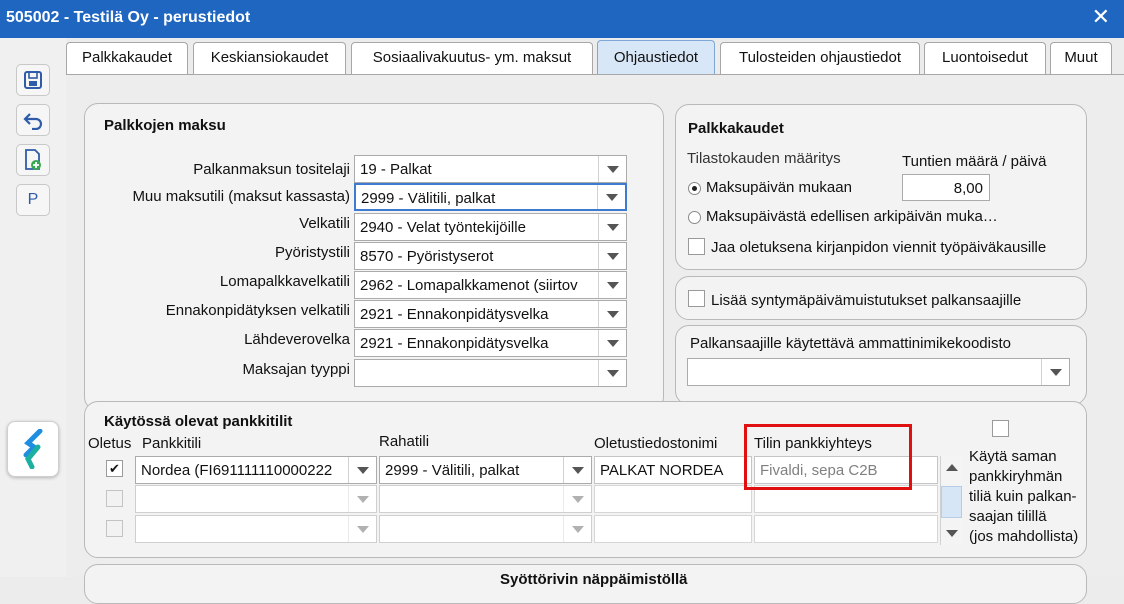 The image size is (1124, 604). What do you see at coordinates (694, 188) in the screenshot?
I see `maksupaivan-mukaan-radio` at bounding box center [694, 188].